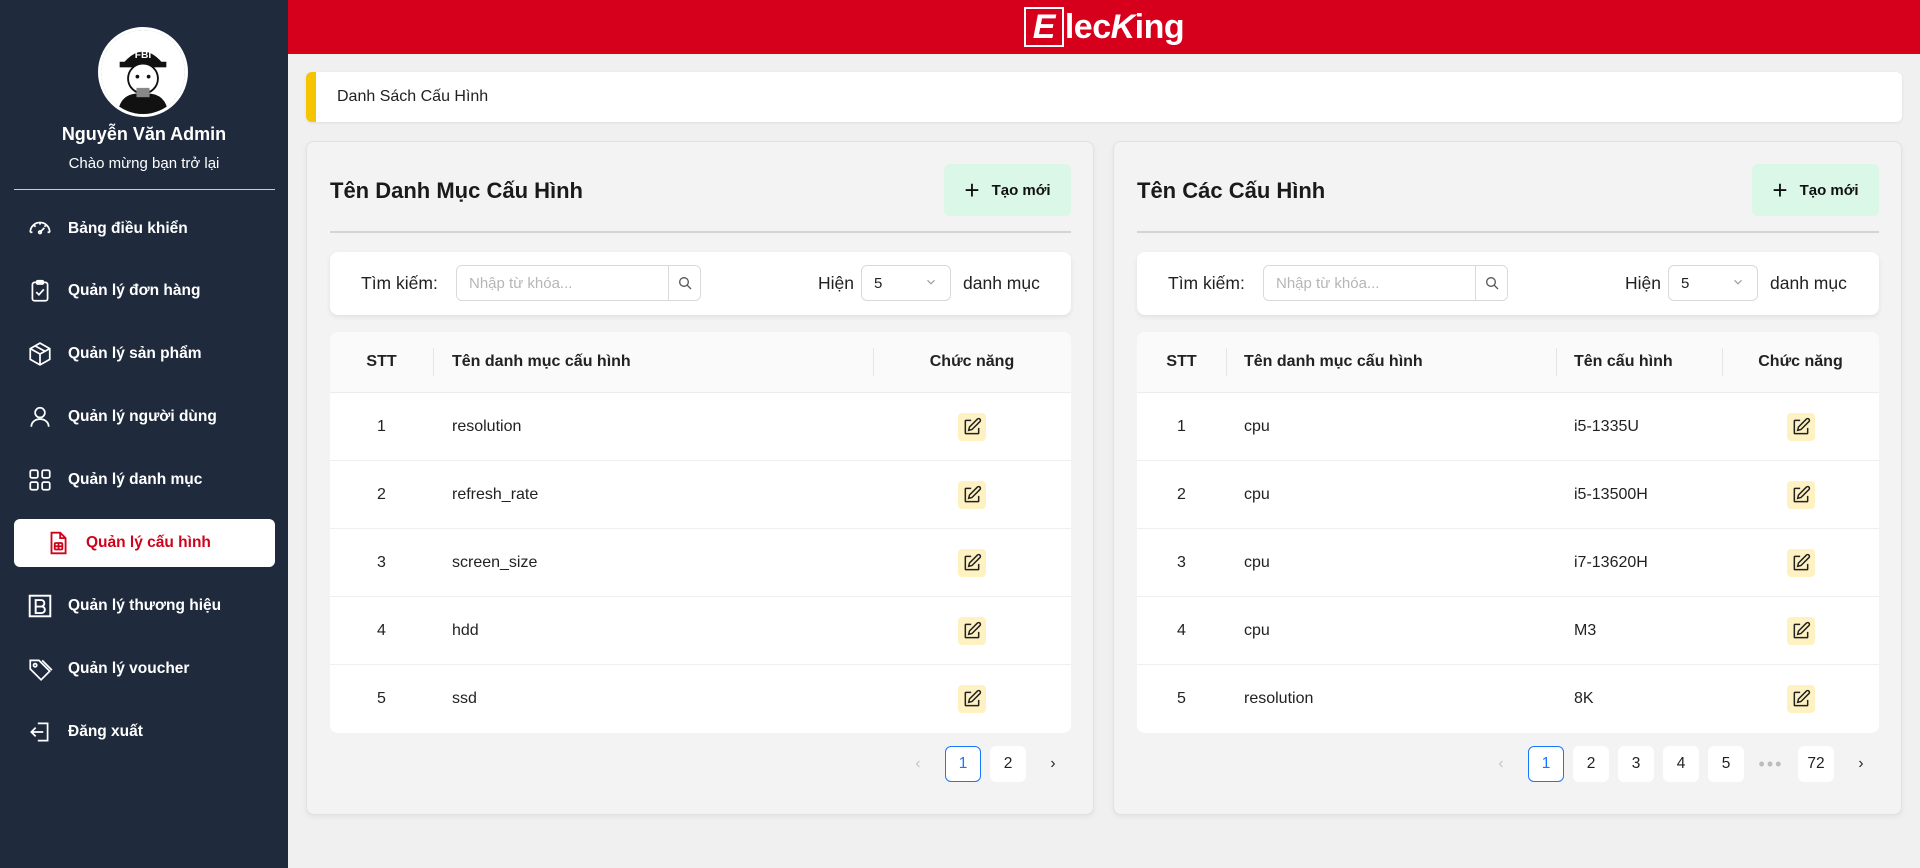  I want to click on page-ellipsis: •••, so click(1771, 764).